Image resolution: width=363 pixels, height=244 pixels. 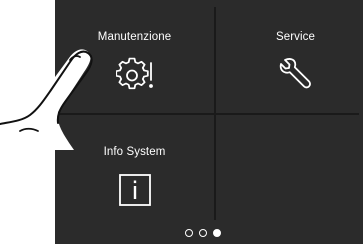 I want to click on tile-service-label: Service, so click(x=295, y=37).